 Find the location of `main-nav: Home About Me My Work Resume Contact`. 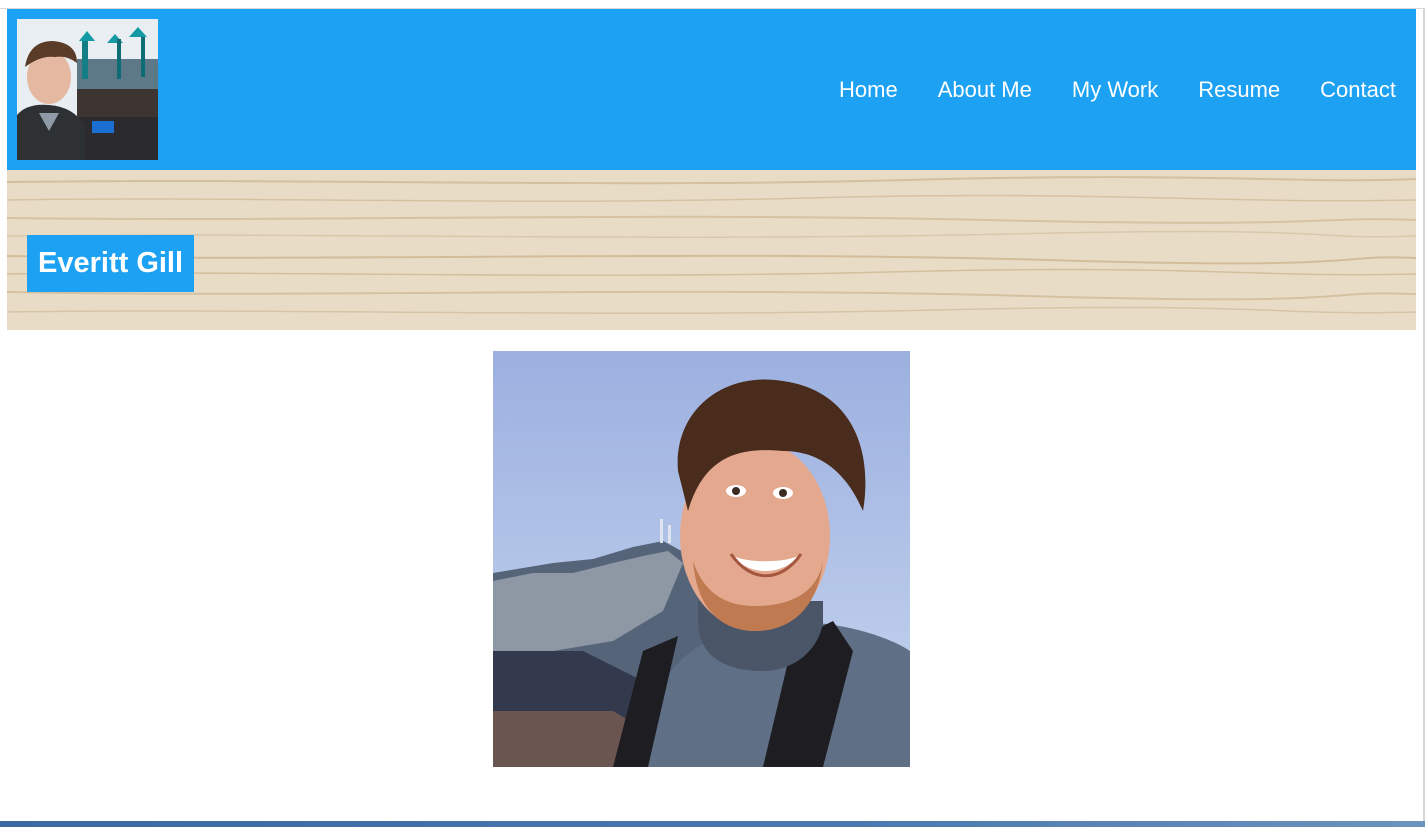

main-nav: Home About Me My Work Resume Contact is located at coordinates (1097, 90).